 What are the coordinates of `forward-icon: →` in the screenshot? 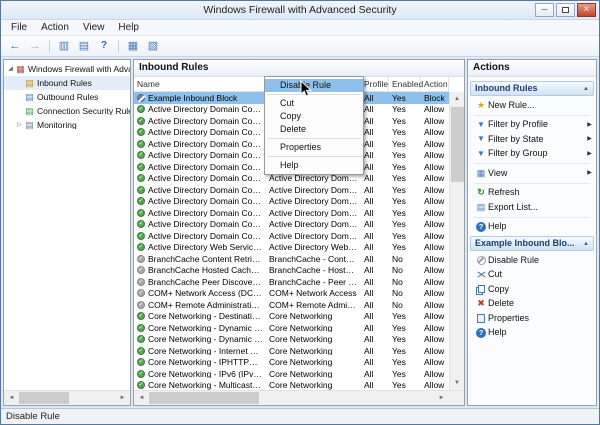 It's located at (35, 46).